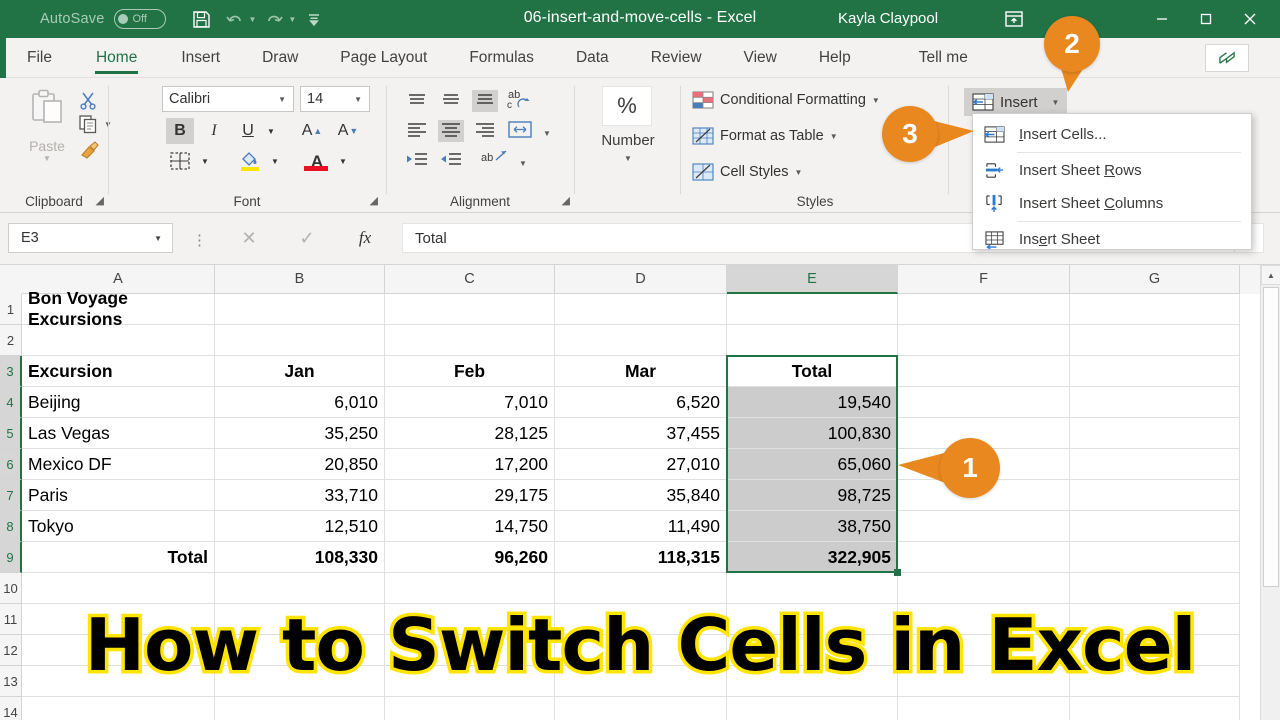  What do you see at coordinates (11, 526) in the screenshot?
I see `row-header-8: 8` at bounding box center [11, 526].